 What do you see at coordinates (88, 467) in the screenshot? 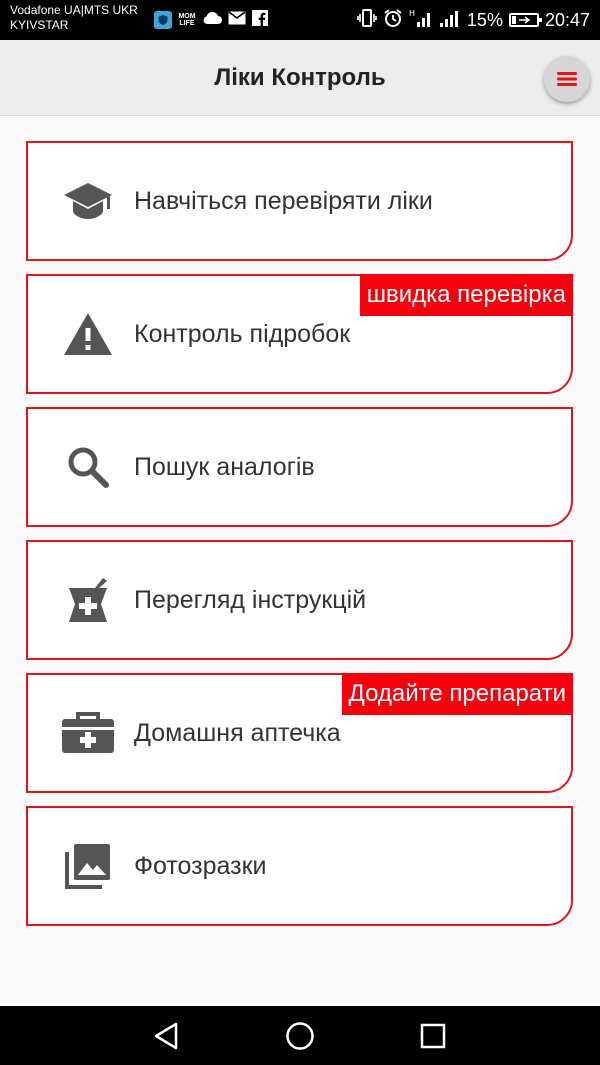
I see `search-icon` at bounding box center [88, 467].